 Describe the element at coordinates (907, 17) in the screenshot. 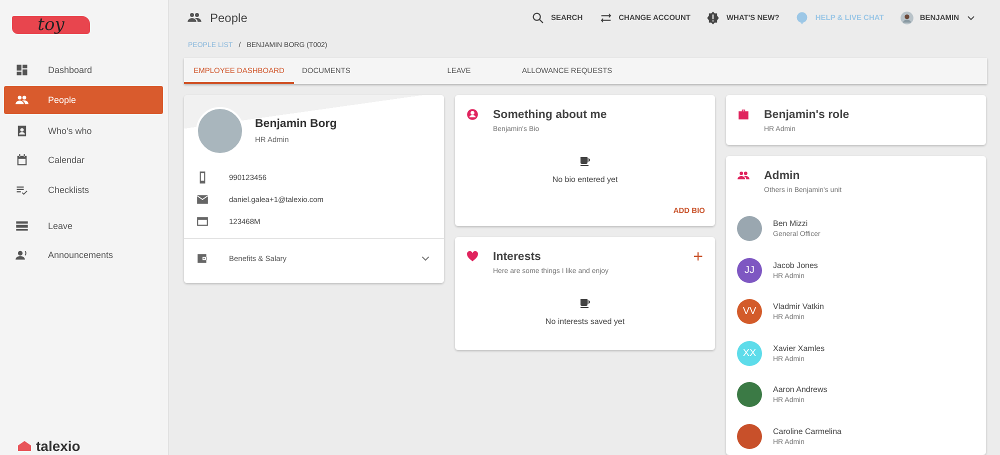

I see `avatar-icon` at that location.